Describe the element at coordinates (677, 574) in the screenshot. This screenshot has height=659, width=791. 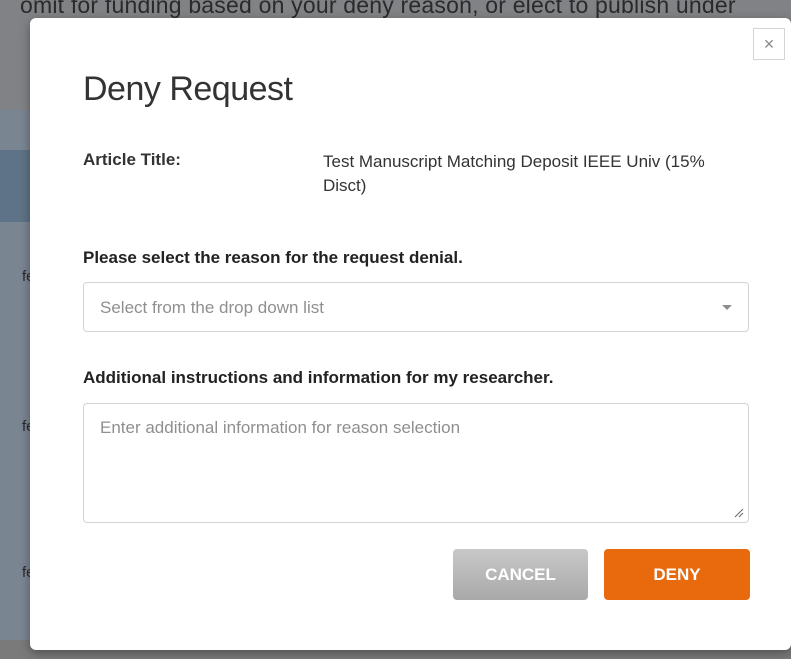
I see `deny-button: DENY` at that location.